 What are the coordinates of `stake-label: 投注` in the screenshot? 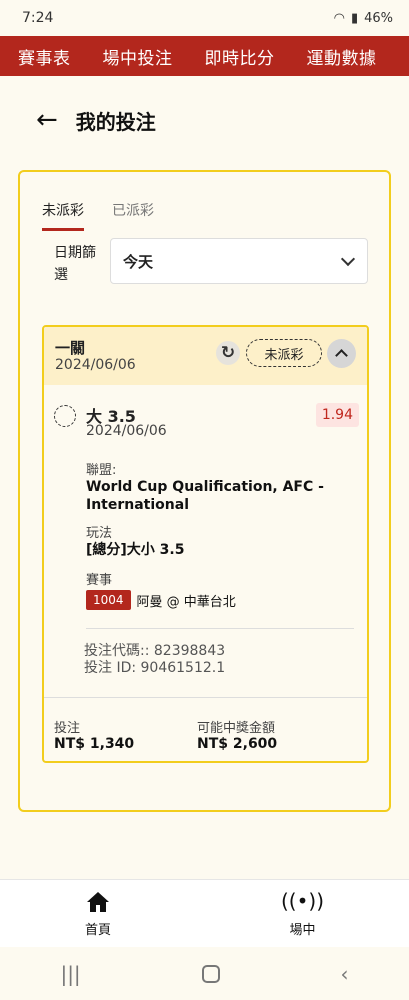 It's located at (67, 728).